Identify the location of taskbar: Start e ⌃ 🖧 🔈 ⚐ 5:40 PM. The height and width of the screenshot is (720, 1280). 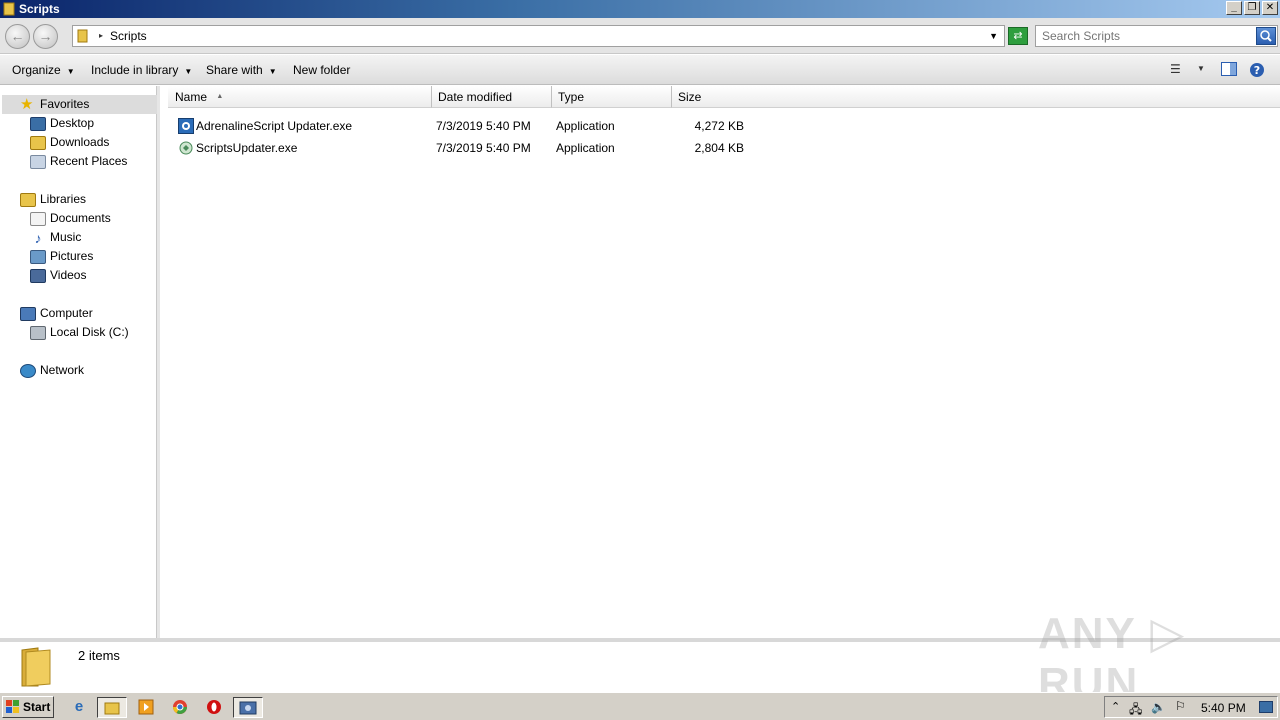
(640, 706).